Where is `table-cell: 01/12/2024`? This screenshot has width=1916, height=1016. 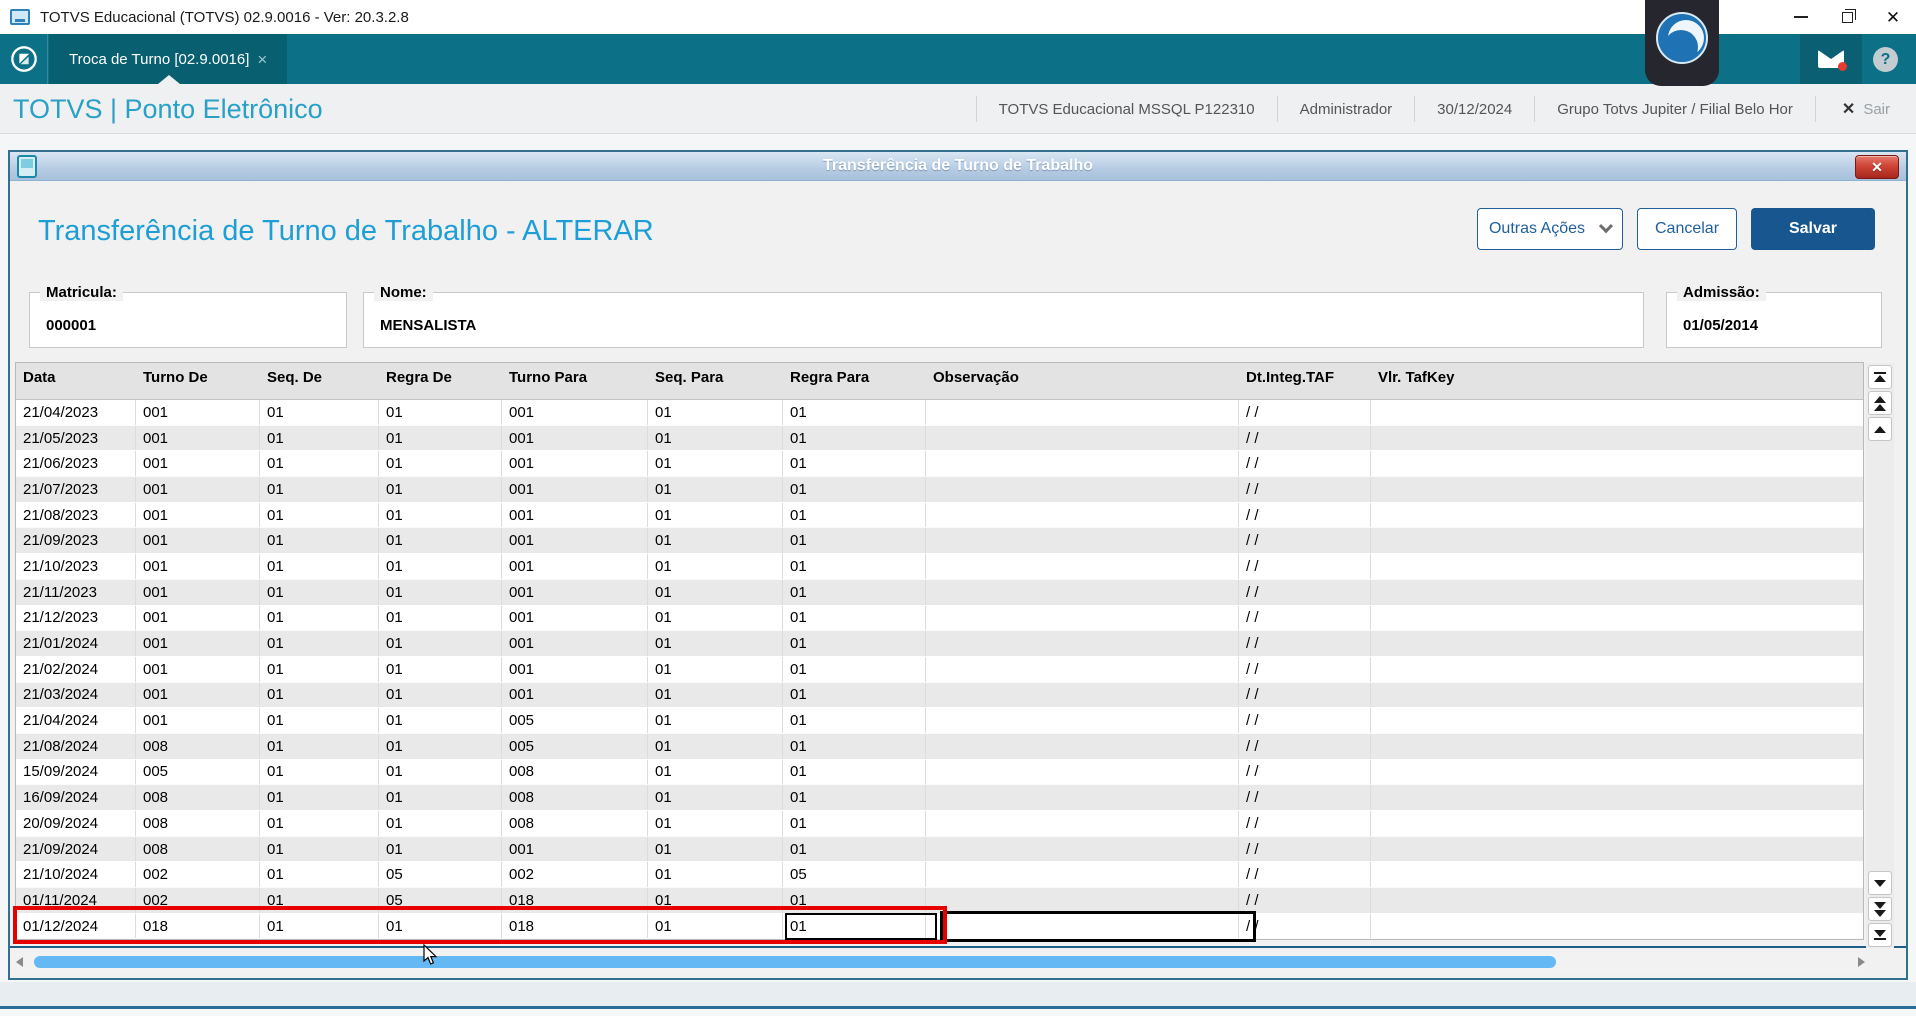
table-cell: 01/12/2024 is located at coordinates (76, 926).